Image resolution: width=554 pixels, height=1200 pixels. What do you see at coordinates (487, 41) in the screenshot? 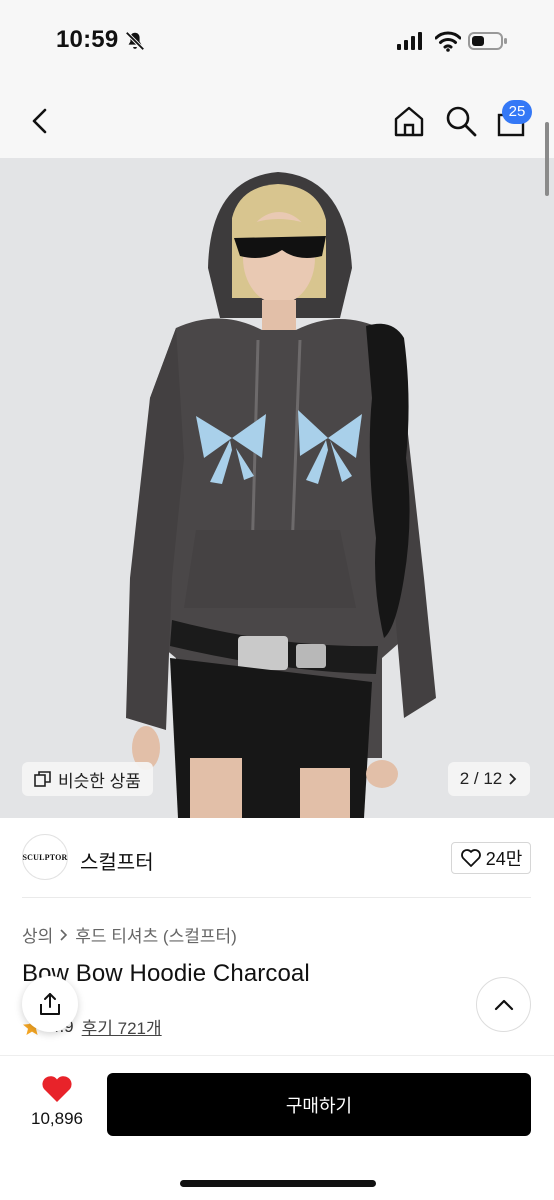
I see `battery-icon` at bounding box center [487, 41].